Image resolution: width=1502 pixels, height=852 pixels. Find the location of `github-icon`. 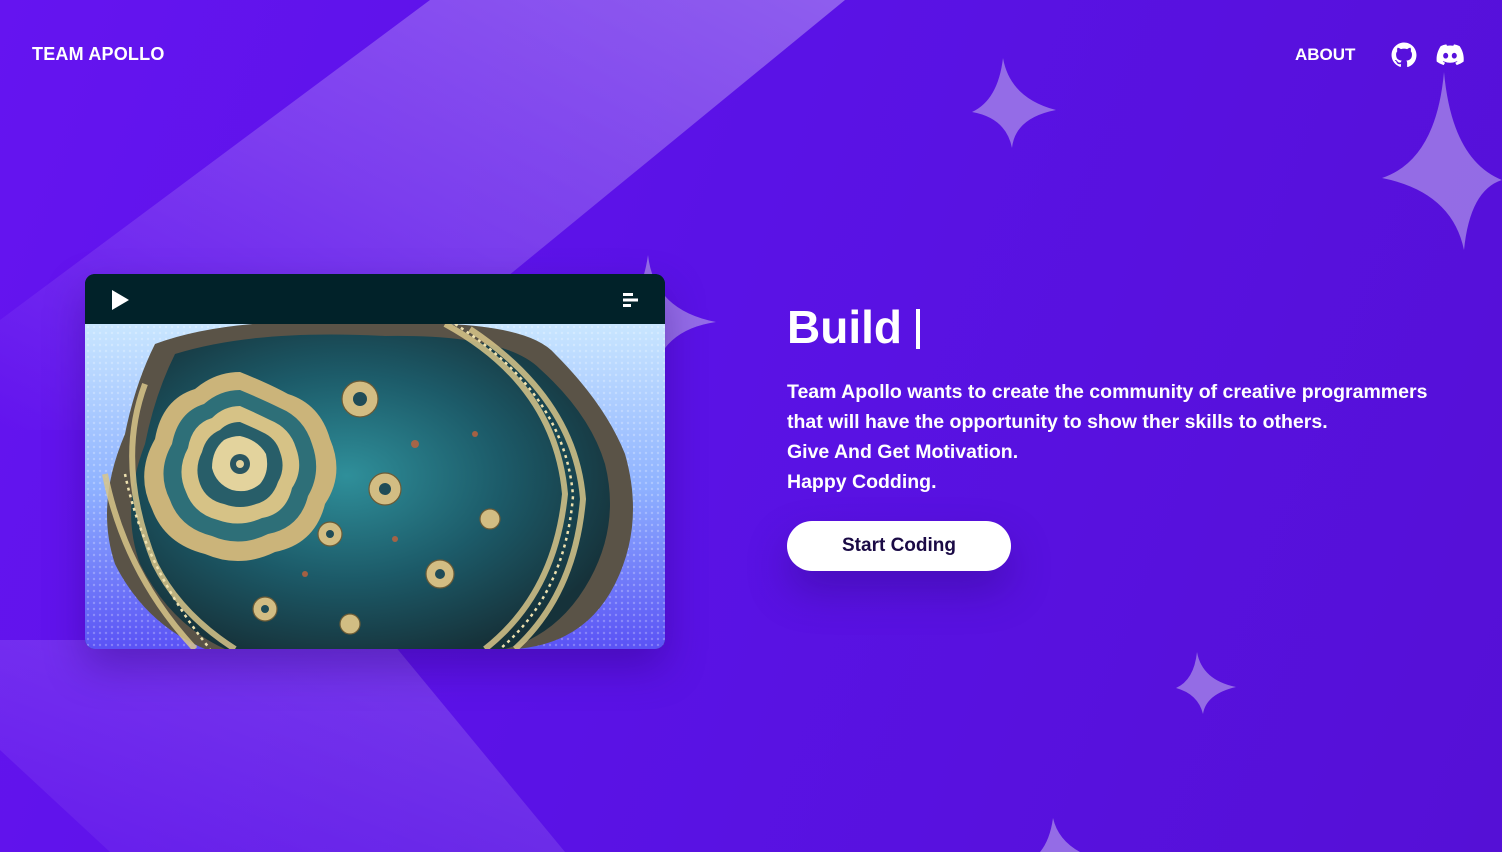

github-icon is located at coordinates (1404, 55).